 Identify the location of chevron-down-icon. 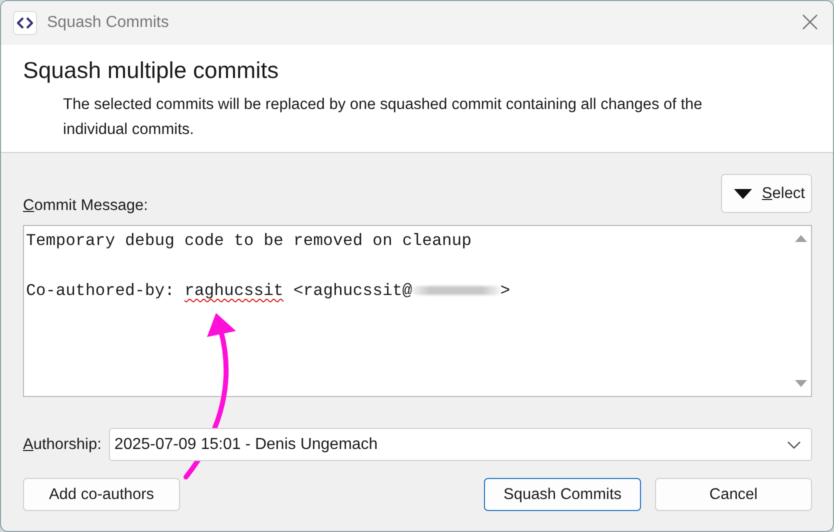
(794, 444).